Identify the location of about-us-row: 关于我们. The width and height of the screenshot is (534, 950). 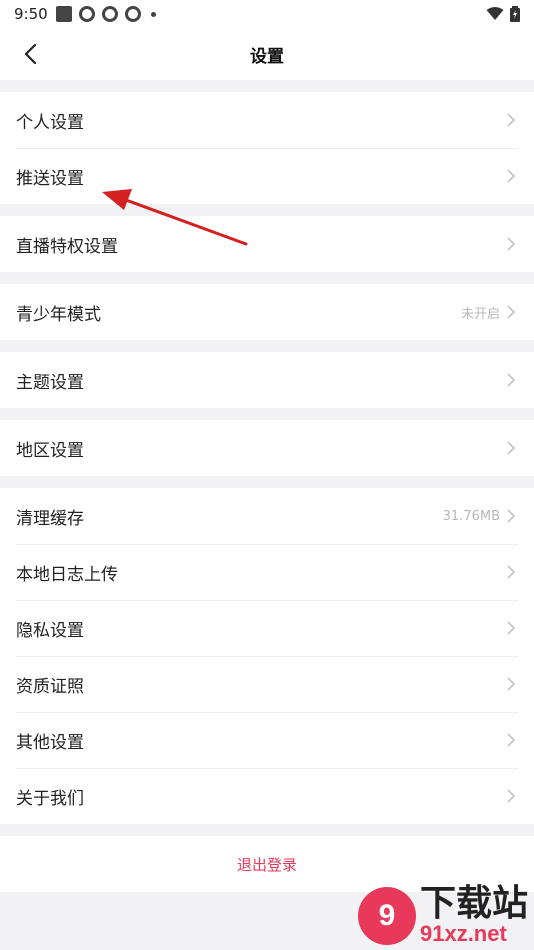
(267, 796).